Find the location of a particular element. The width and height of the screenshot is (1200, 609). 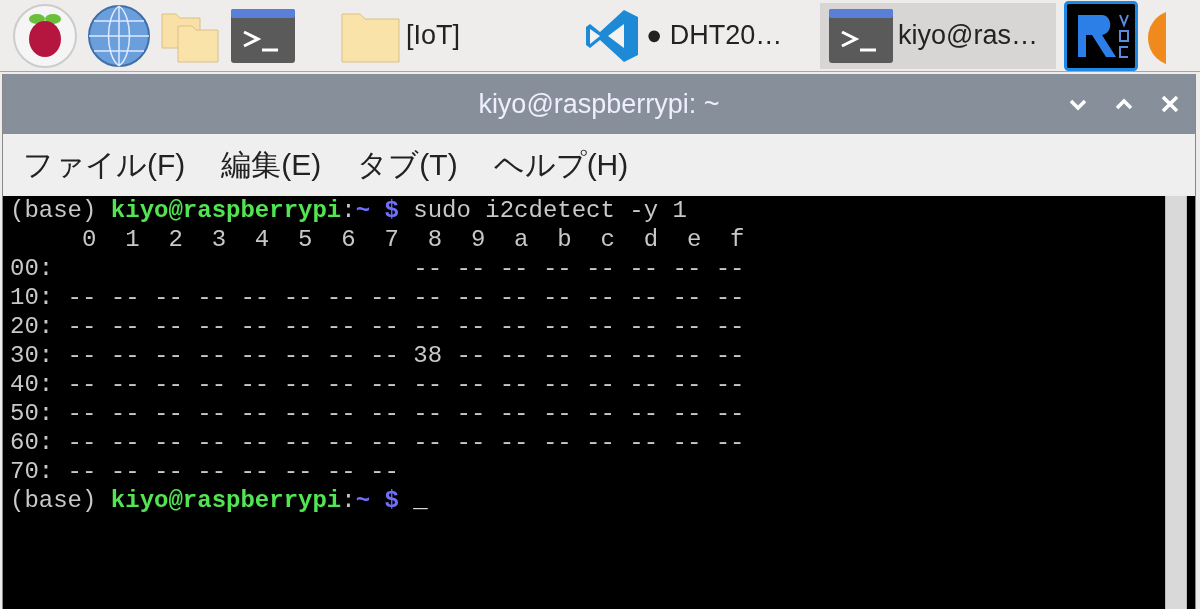

terminal-text: 30: -- -- -- -- -- -- -- -- 38 -- -- -- -- -- -- -- is located at coordinates (377, 355).